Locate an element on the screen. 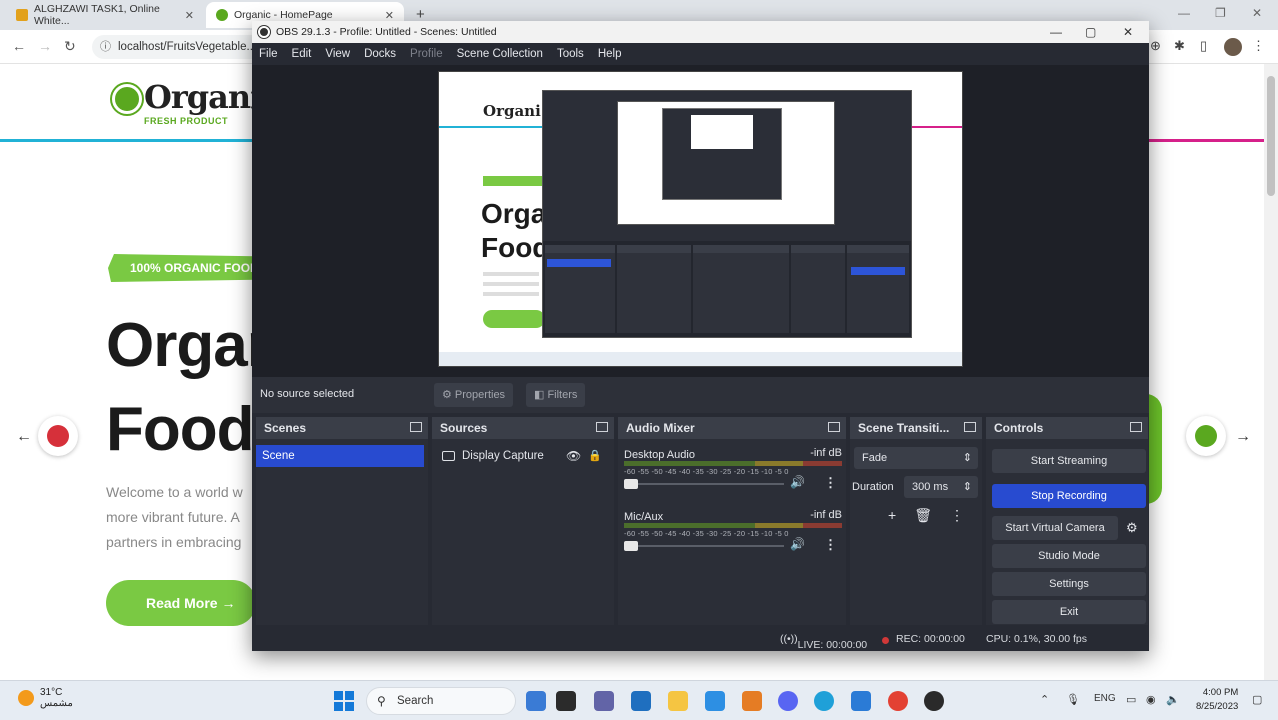 The image size is (1278, 720). scenes-dock: Scenes Scene + 🗑 ▥ ⌃ ⌄ is located at coordinates (342, 534).